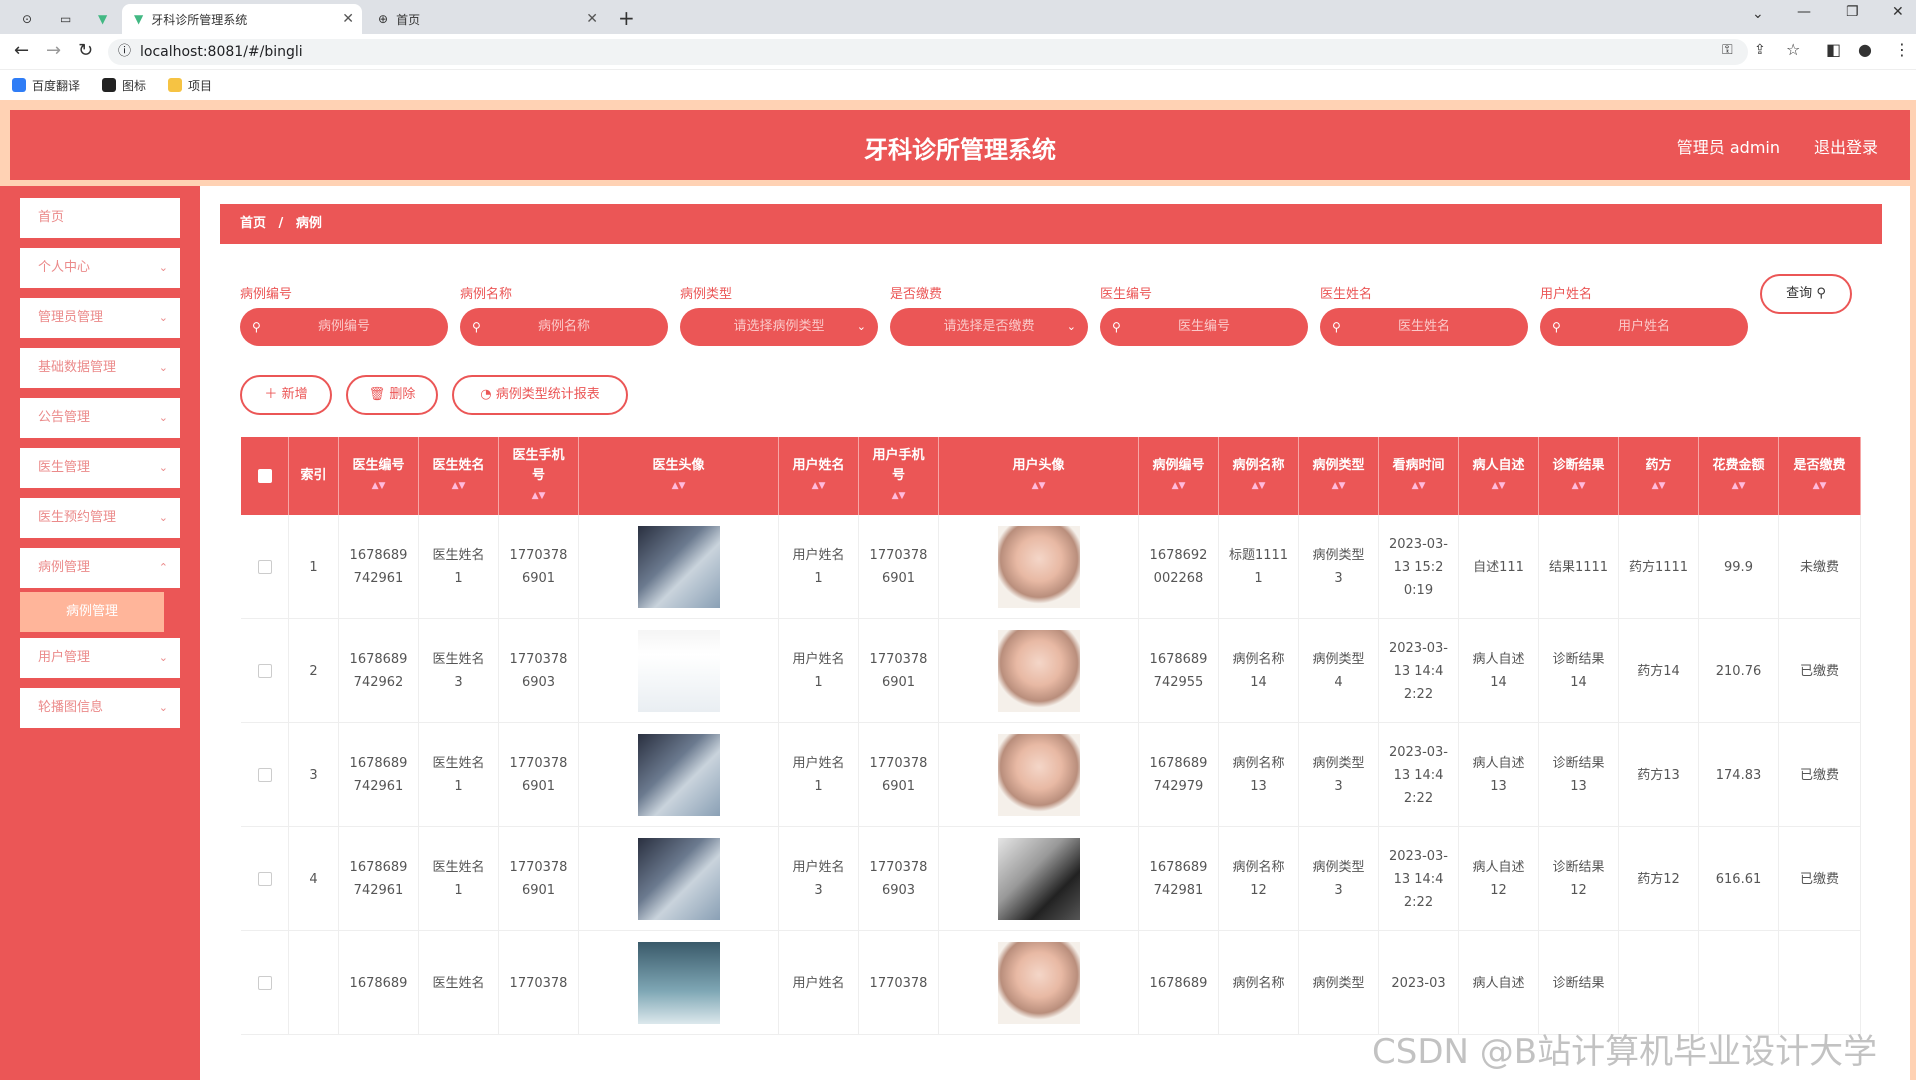 The image size is (1916, 1080). What do you see at coordinates (459, 476) in the screenshot?
I see `column-header: 医生姓名 ▲▼` at bounding box center [459, 476].